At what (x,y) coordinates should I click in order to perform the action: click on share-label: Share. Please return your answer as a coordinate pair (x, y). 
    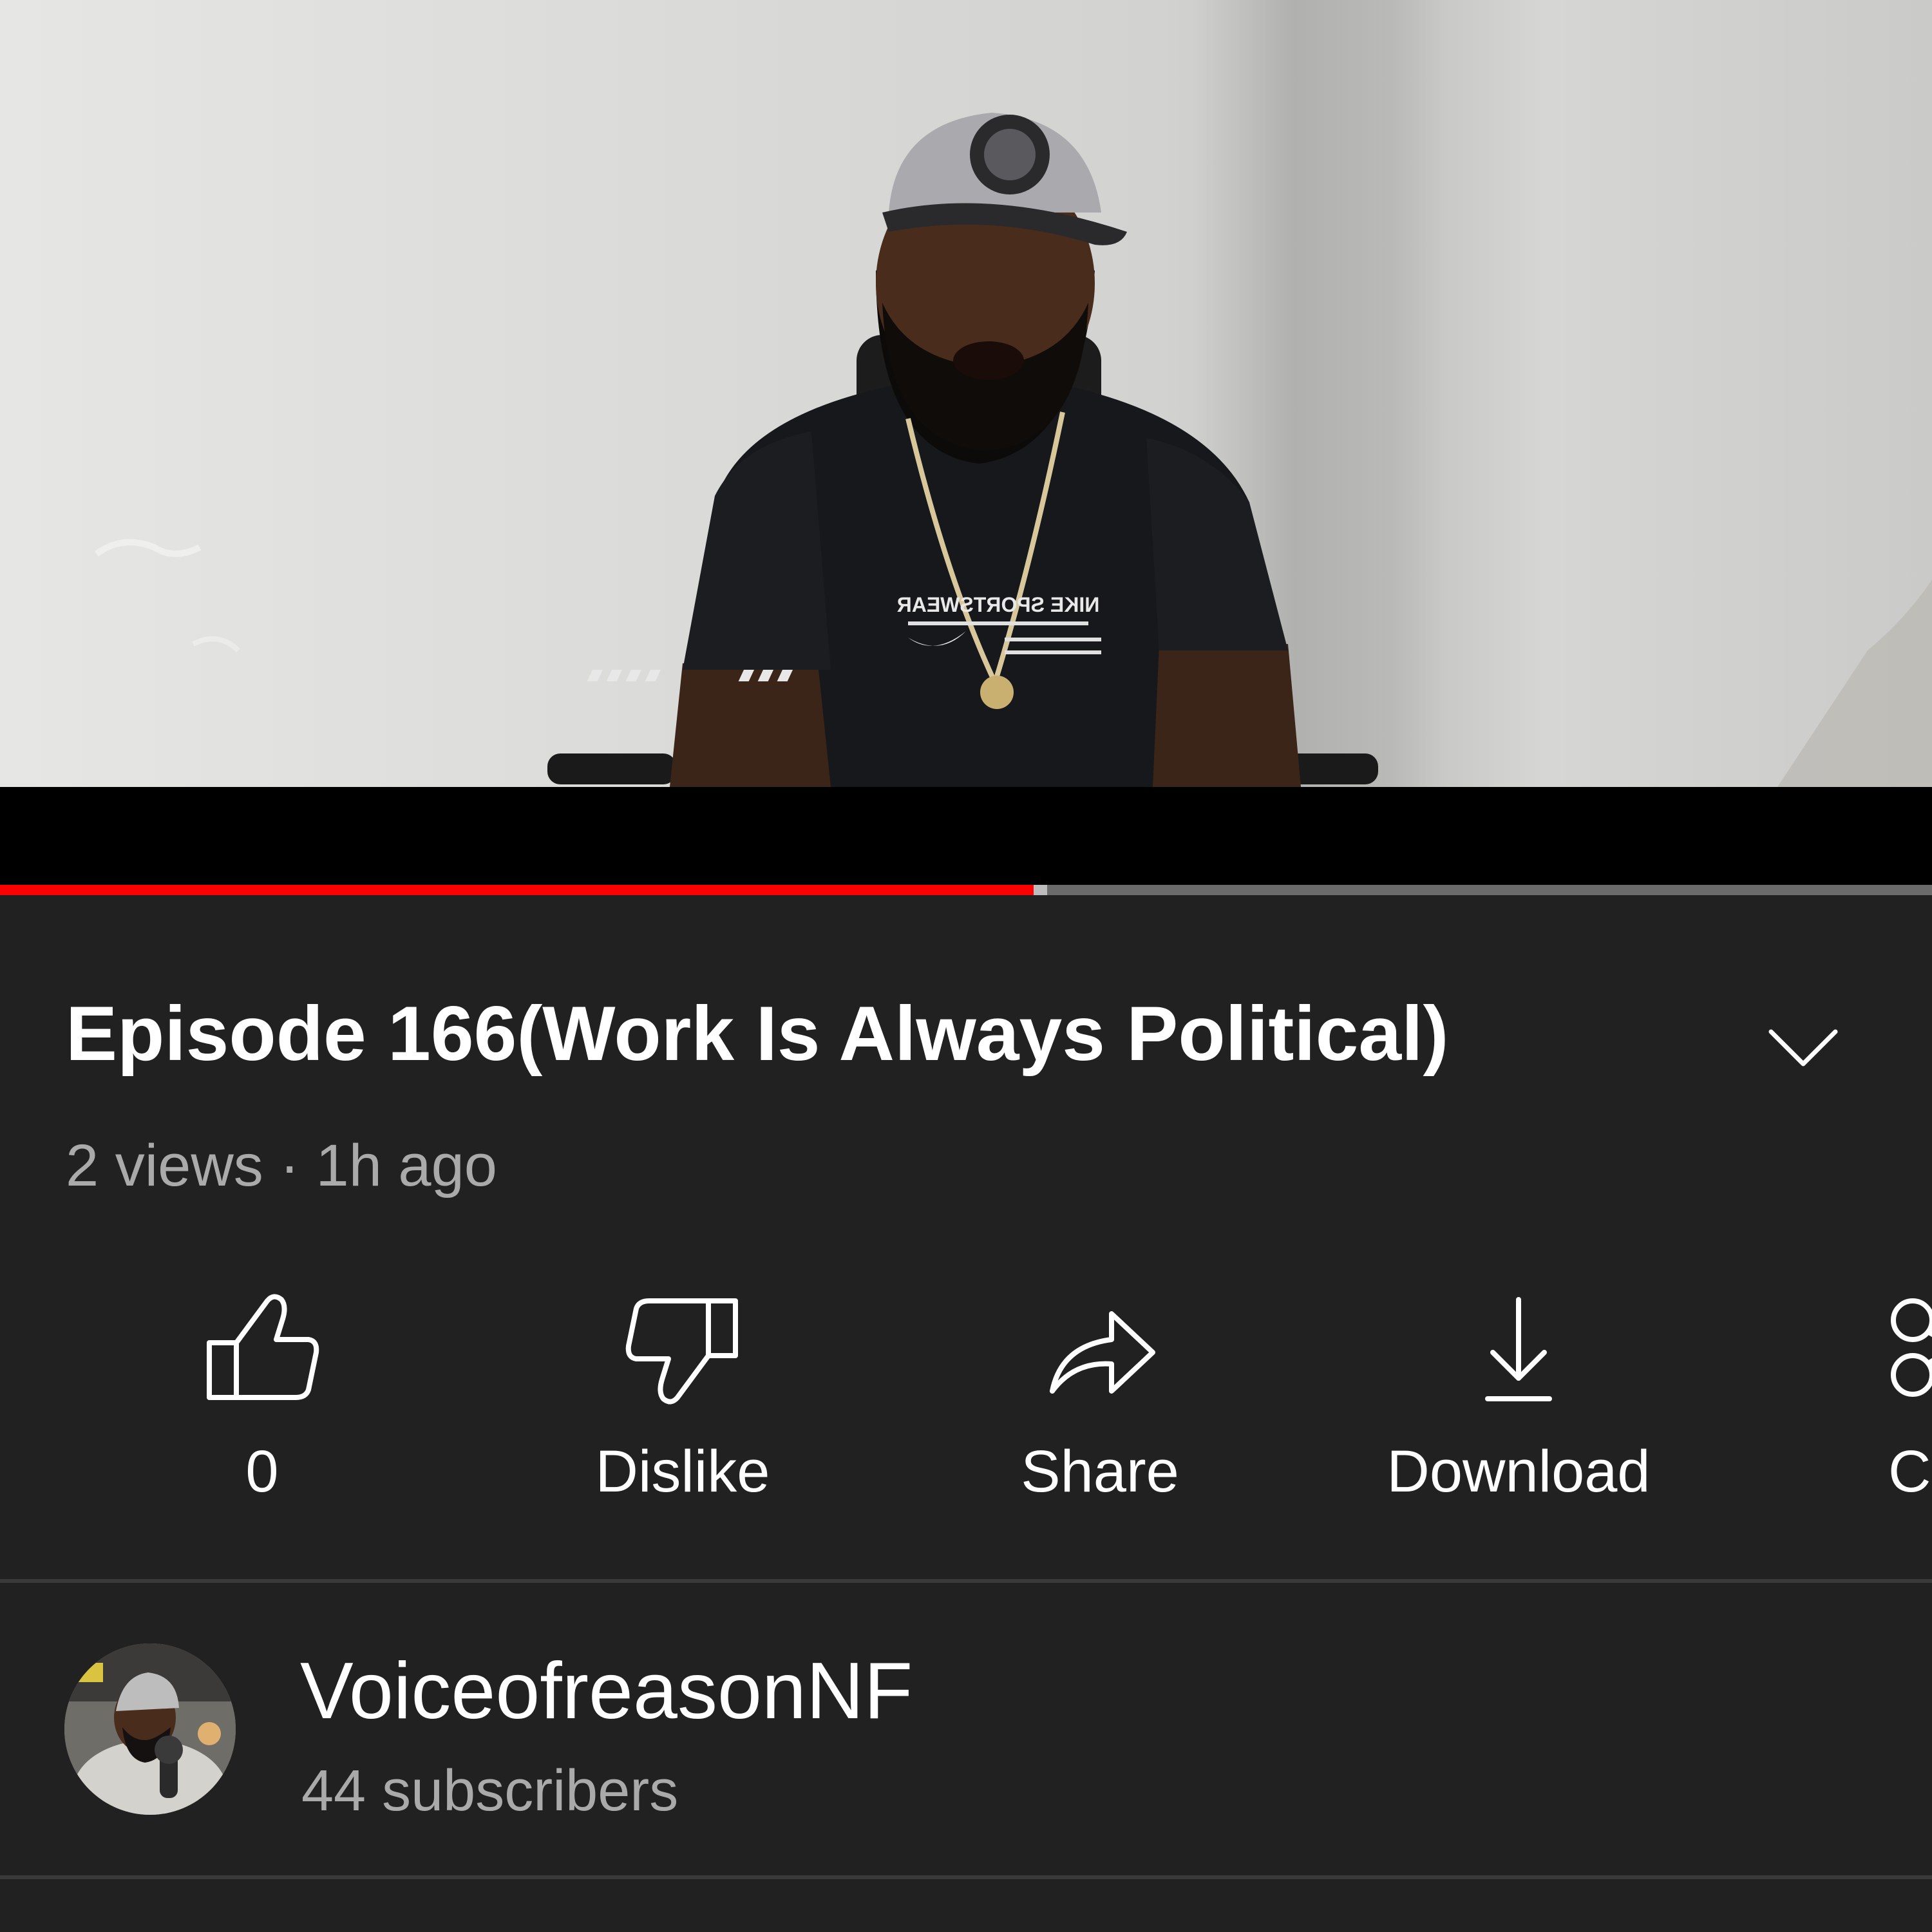
    Looking at the image, I should click on (1100, 1471).